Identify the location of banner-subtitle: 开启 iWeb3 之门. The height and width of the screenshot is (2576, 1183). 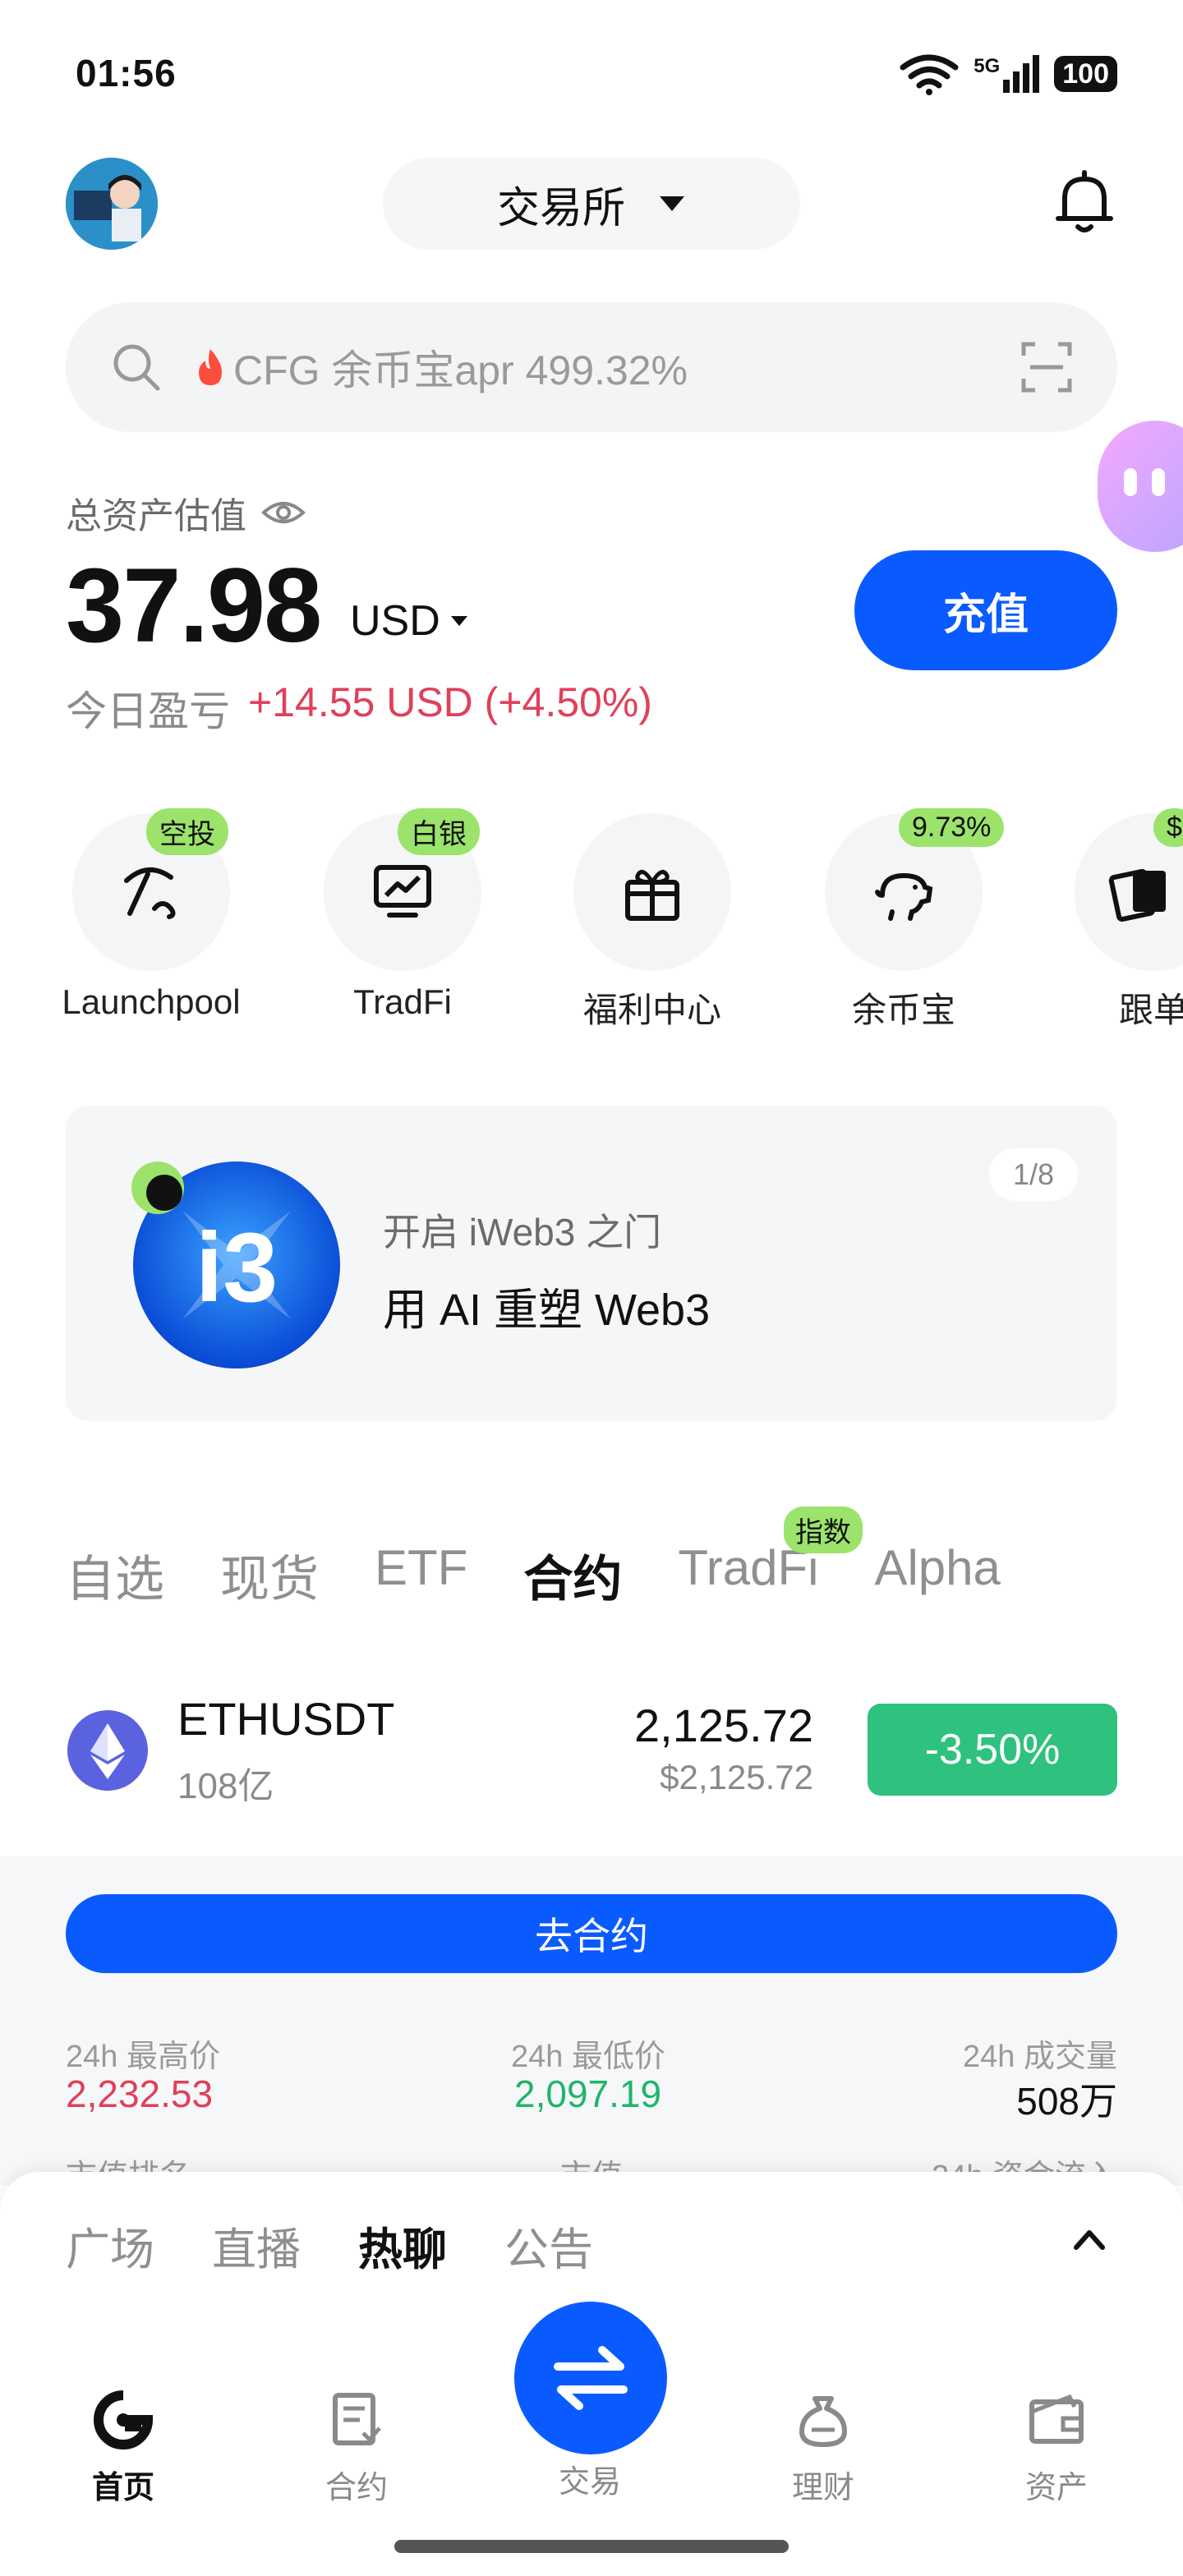
(522, 1232).